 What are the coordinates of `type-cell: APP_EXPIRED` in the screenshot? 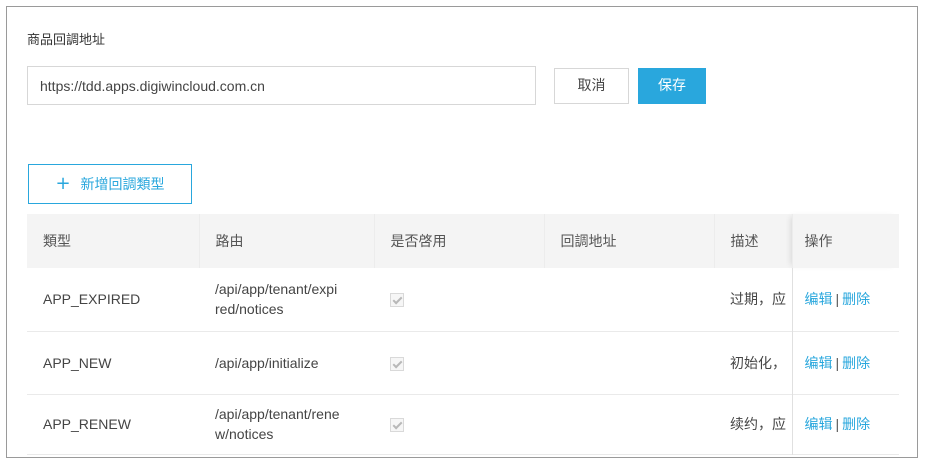 It's located at (92, 299).